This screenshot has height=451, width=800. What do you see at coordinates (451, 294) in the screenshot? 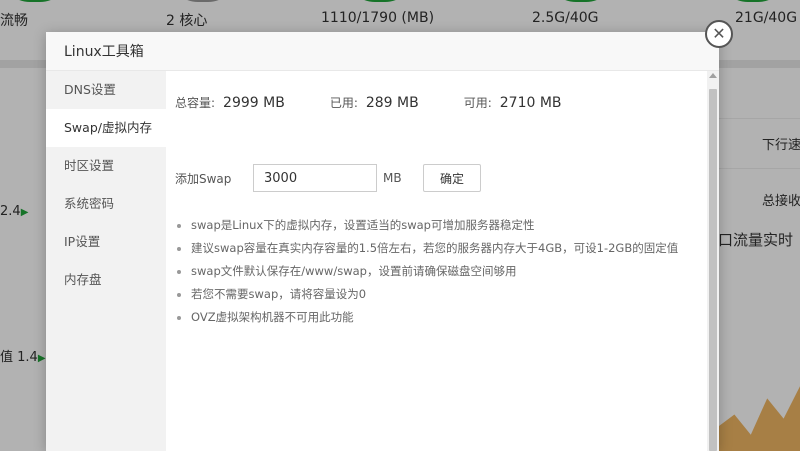
I see `list-item: 若您不需要swap，请将容量设为0` at bounding box center [451, 294].